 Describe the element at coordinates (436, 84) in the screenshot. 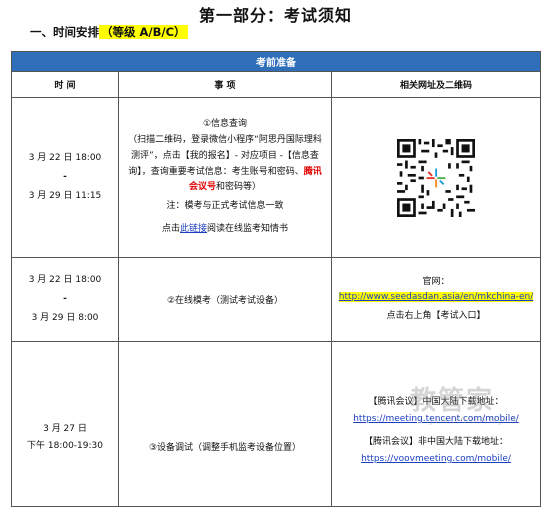

I see `header-links: 相关网址及二维码` at that location.